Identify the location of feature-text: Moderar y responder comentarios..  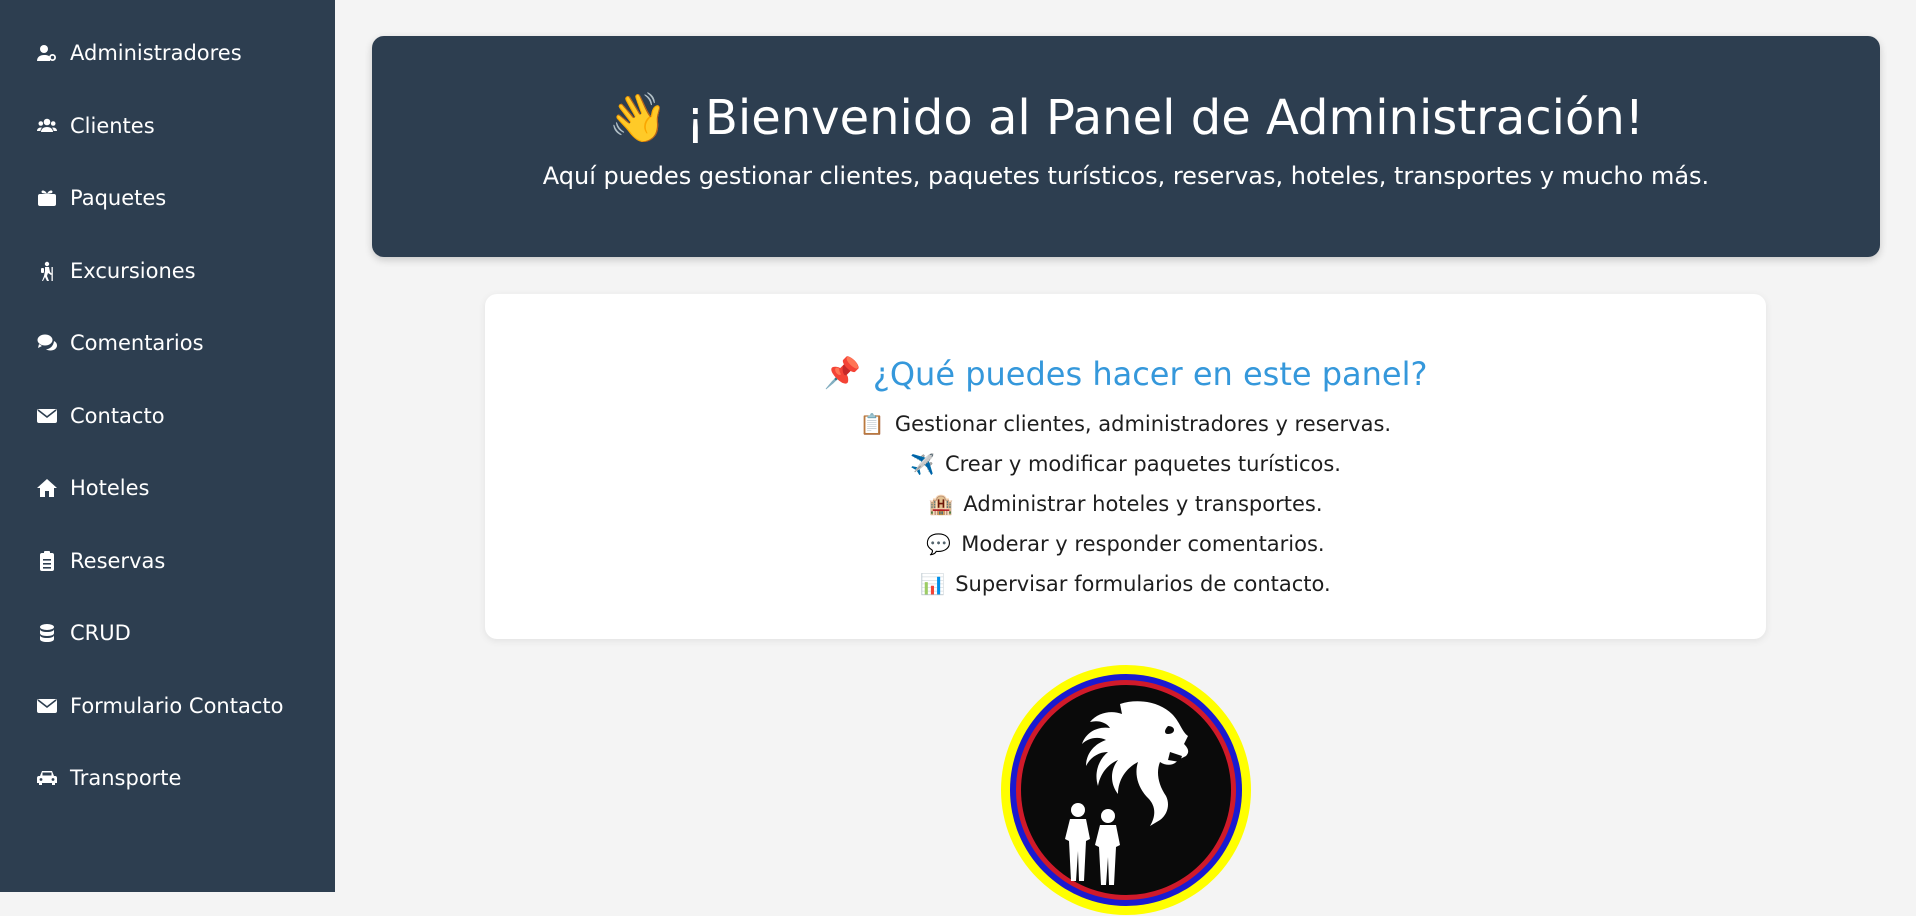
(1143, 544).